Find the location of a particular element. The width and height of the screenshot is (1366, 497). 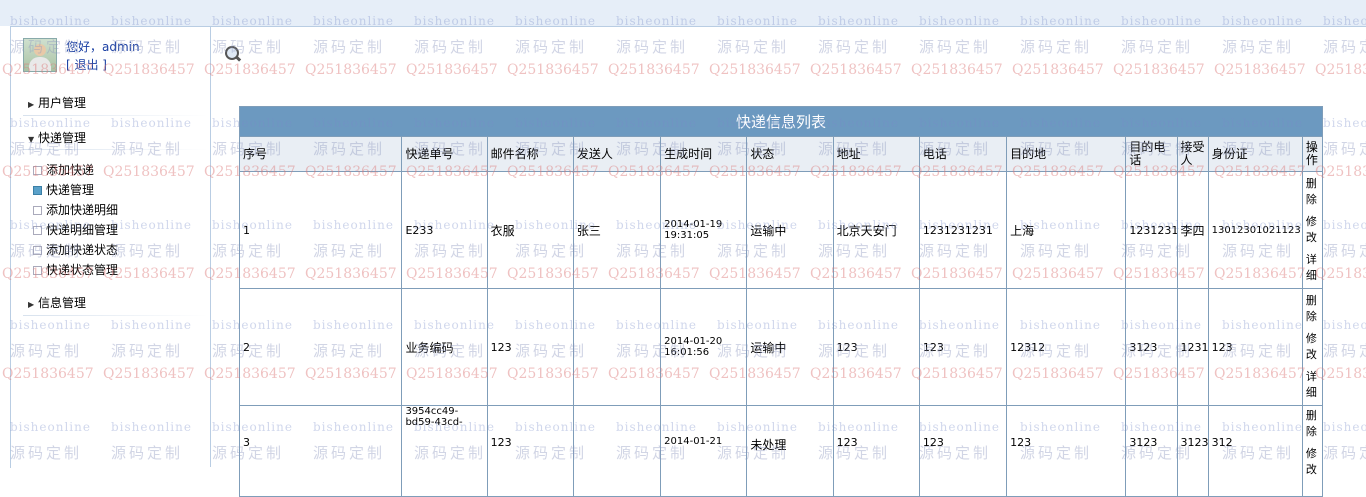

cell-no: 3 is located at coordinates (320, 451).